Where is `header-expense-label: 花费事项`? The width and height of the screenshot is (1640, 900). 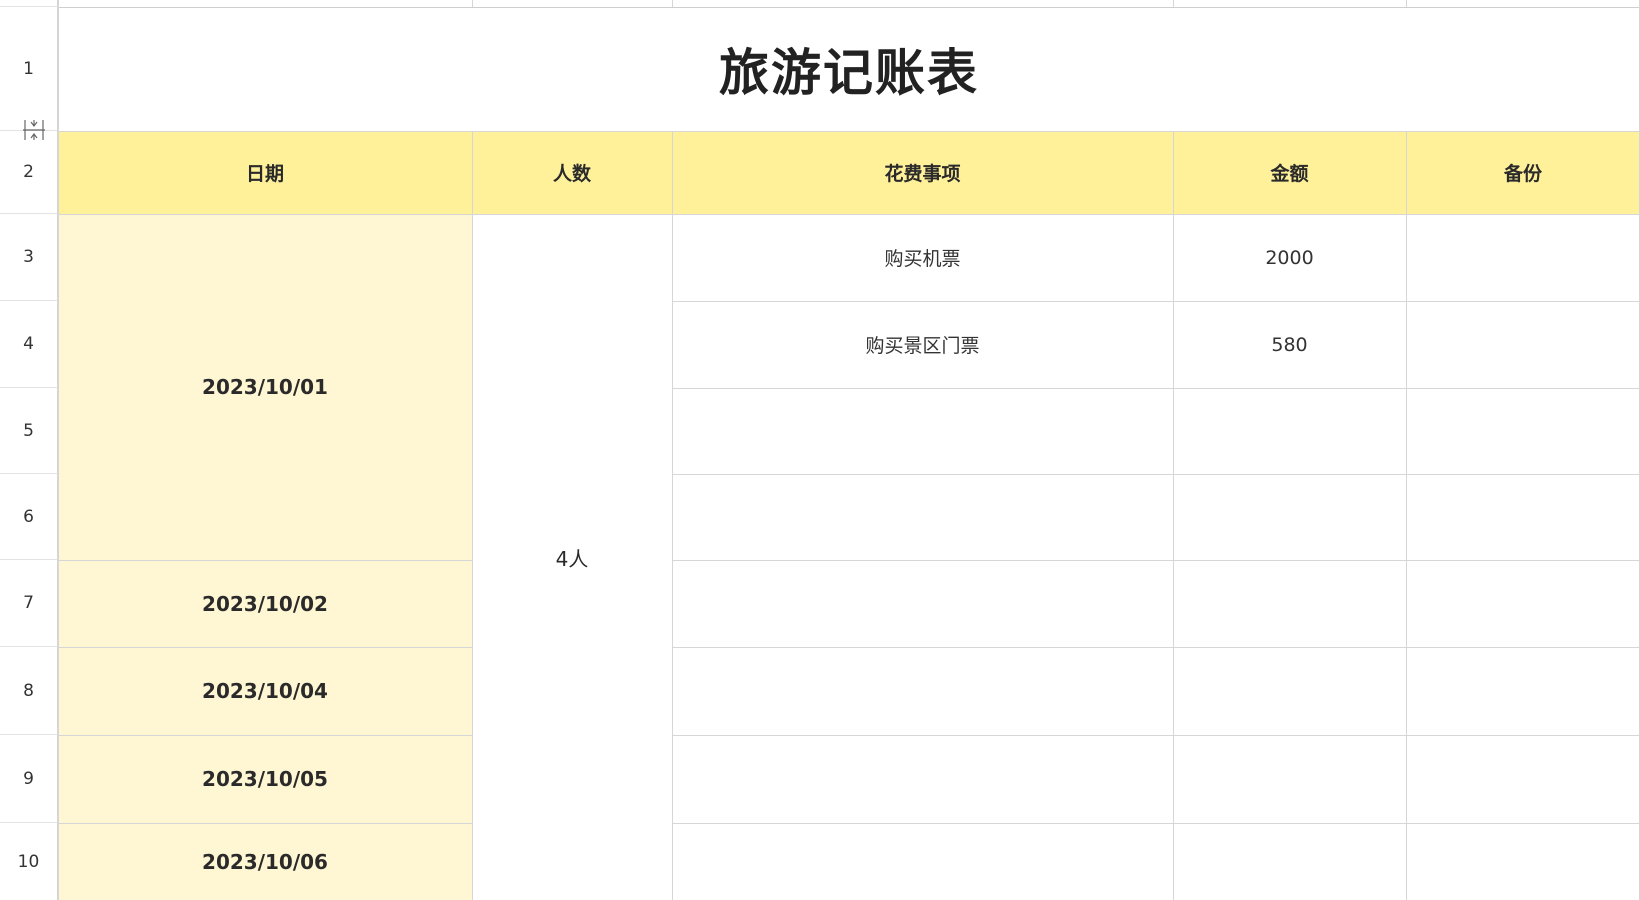 header-expense-label: 花费事项 is located at coordinates (922, 174).